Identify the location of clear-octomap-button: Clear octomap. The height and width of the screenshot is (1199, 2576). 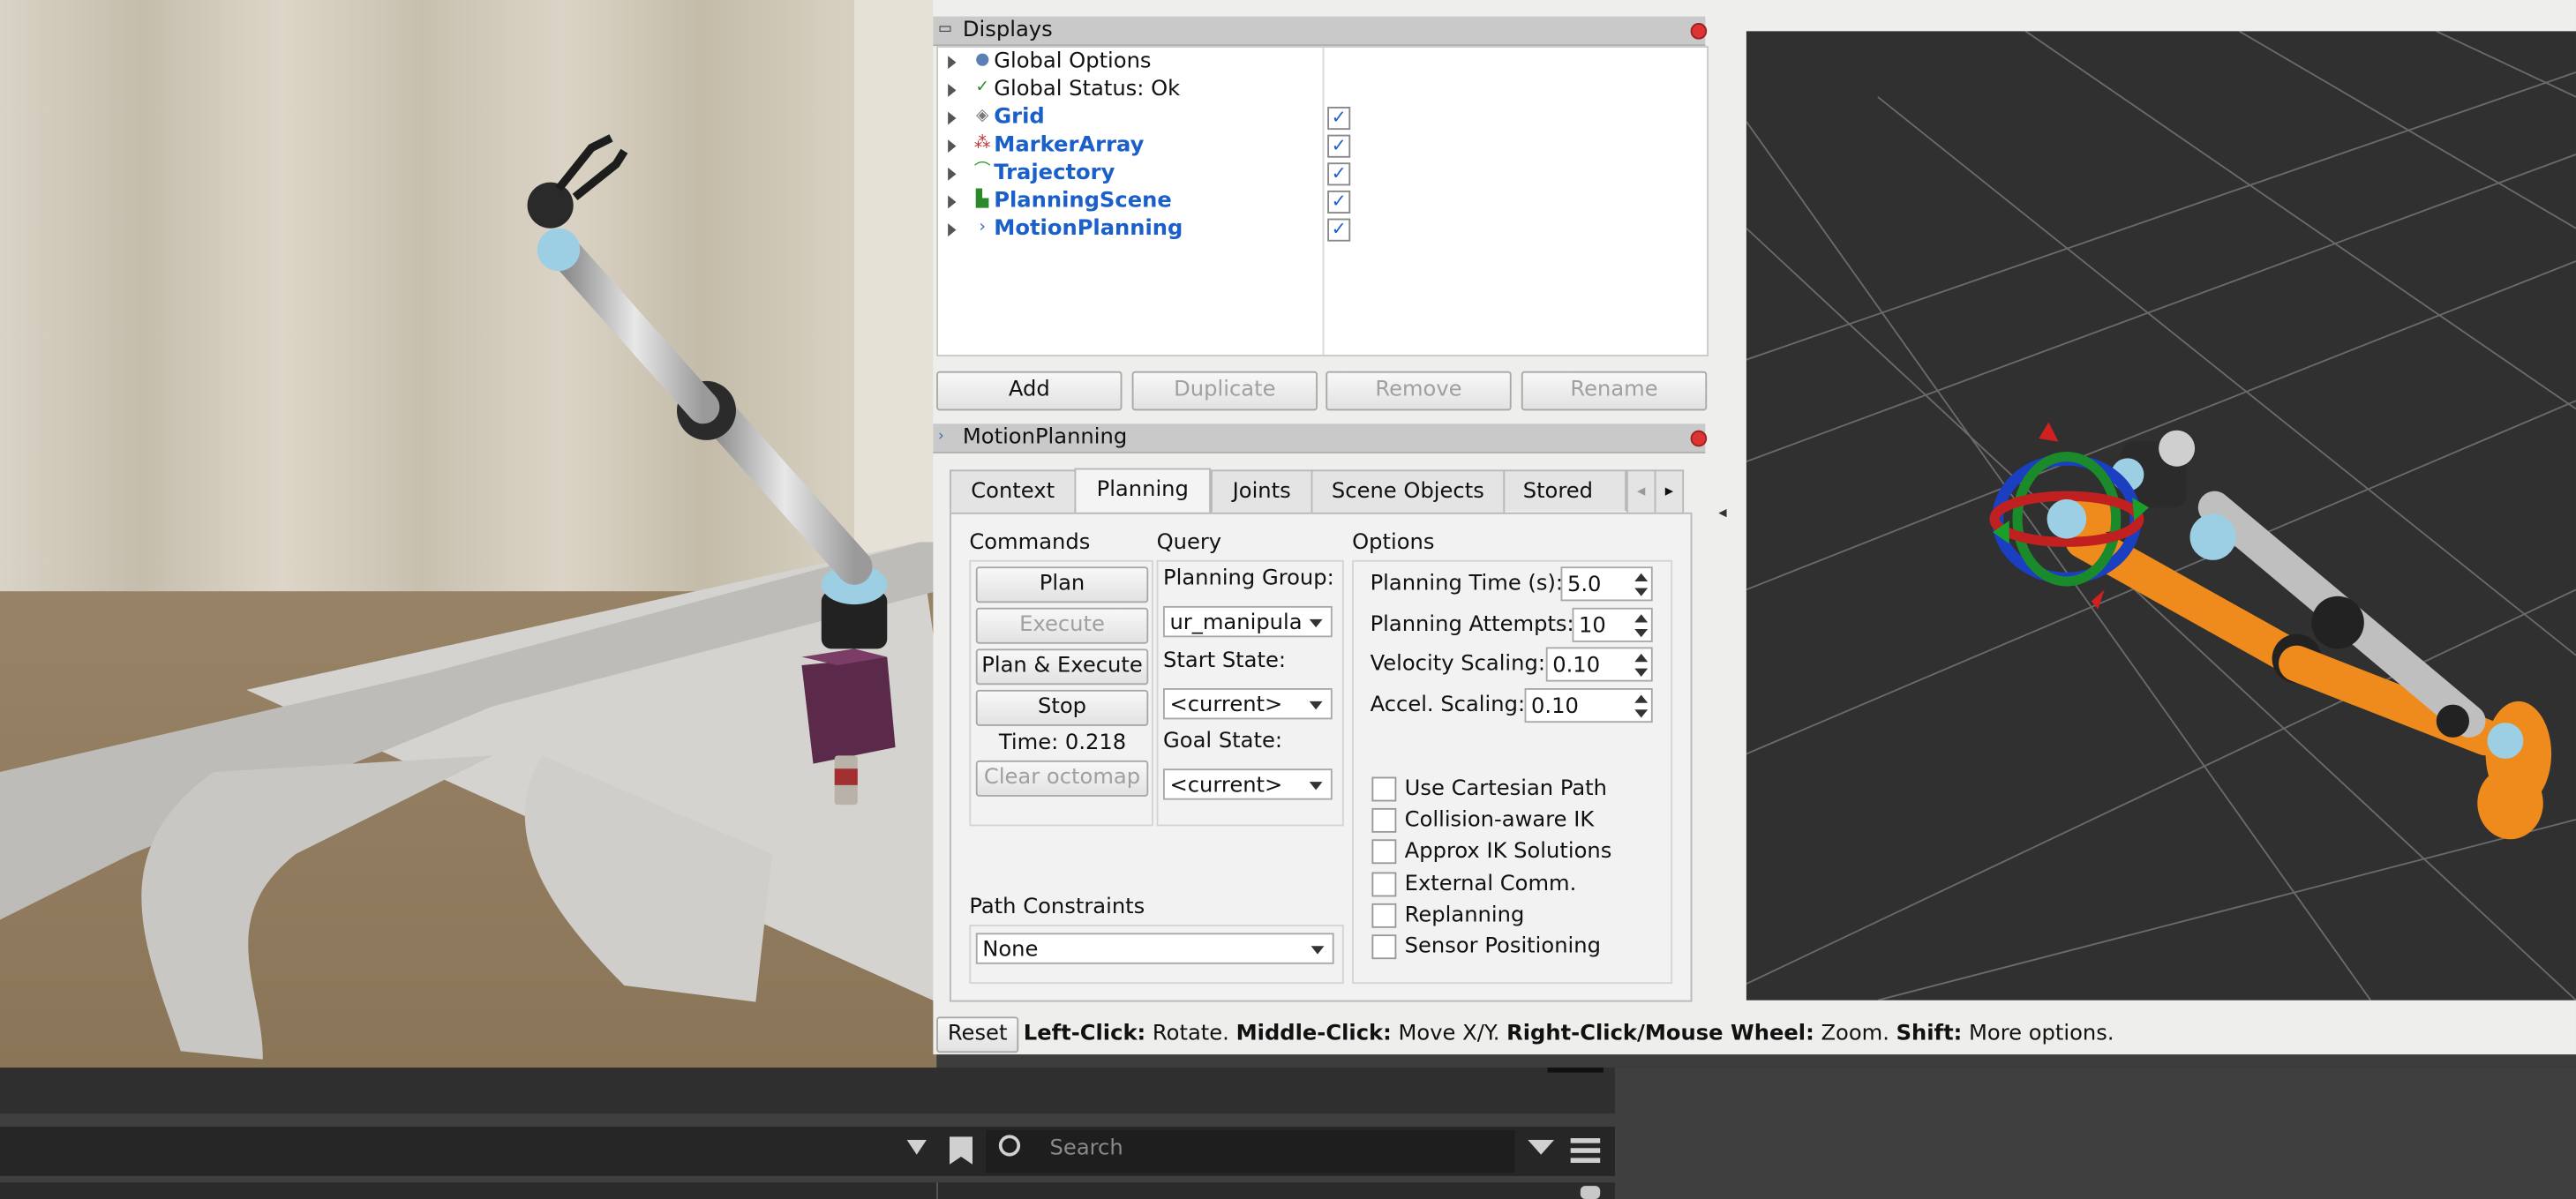
(1062, 778).